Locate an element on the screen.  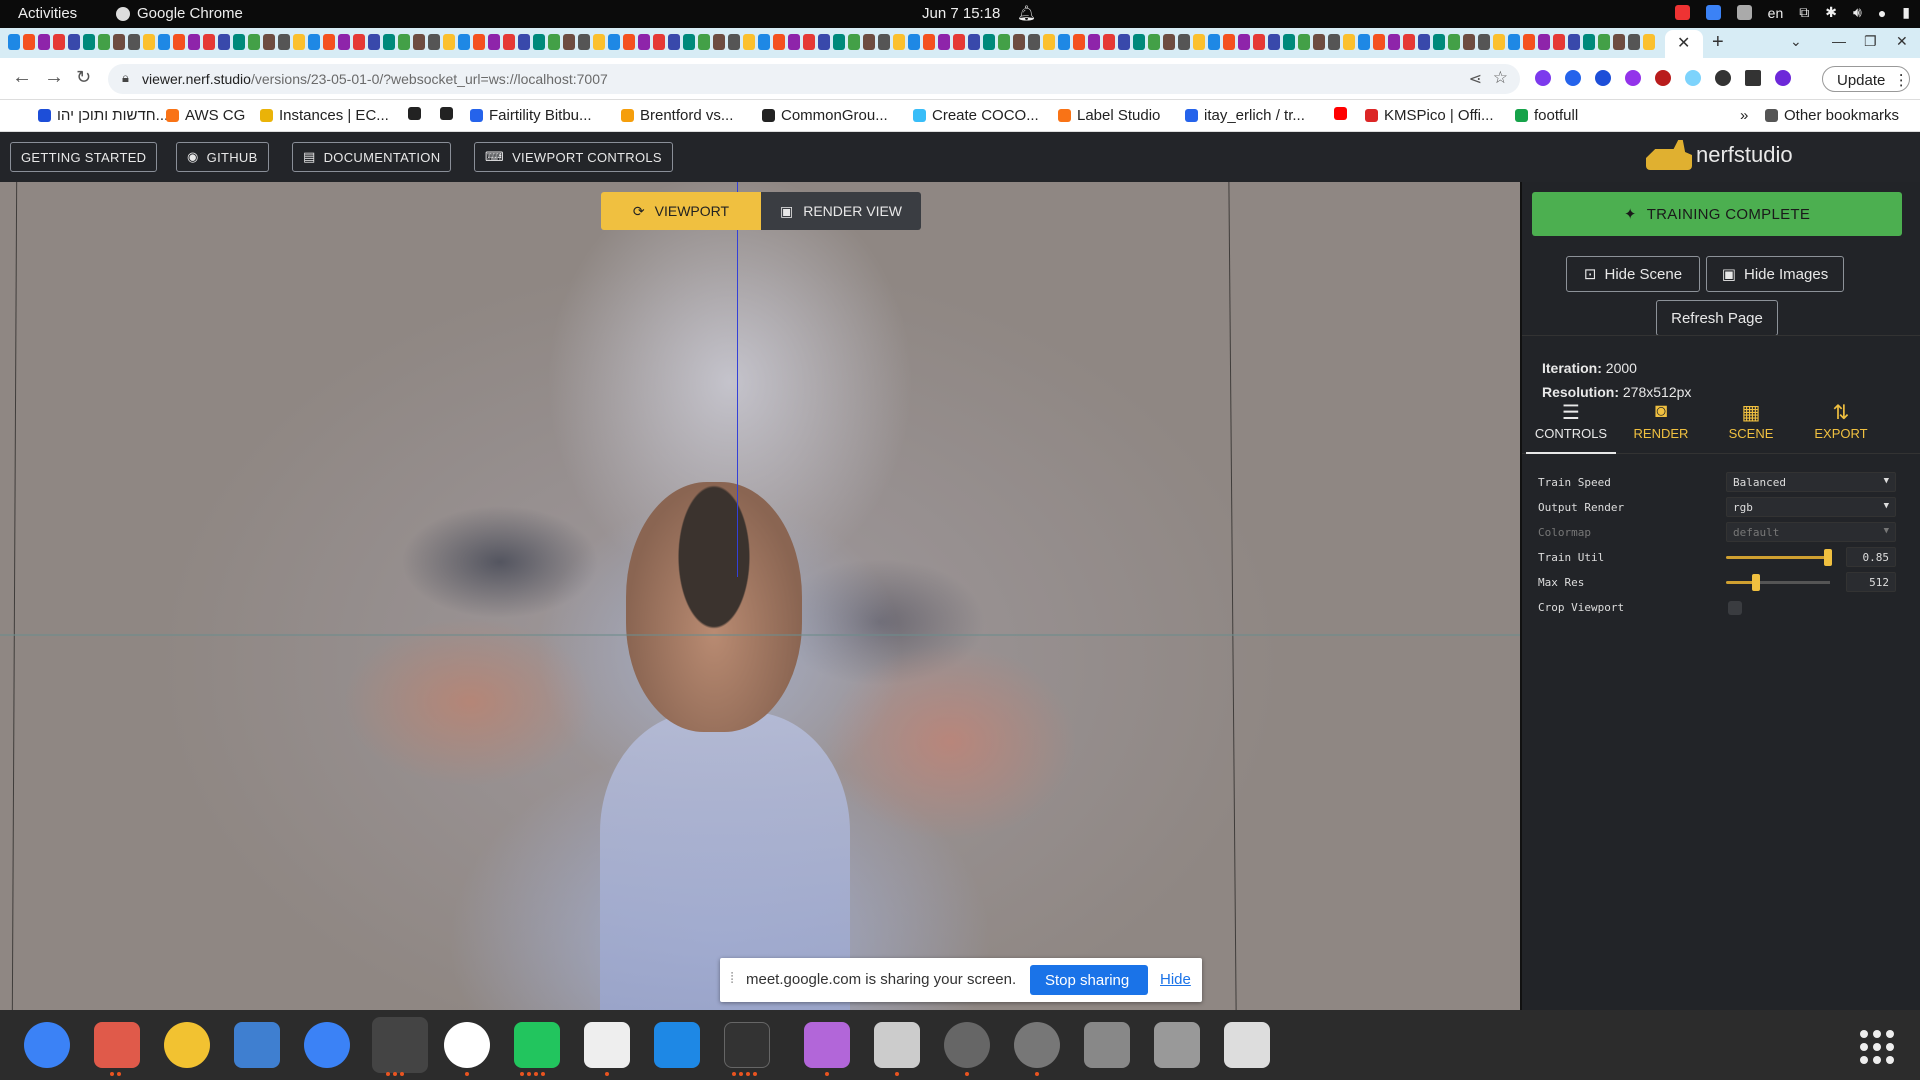
battery-icon: ▮ is located at coordinates (1906, 12).